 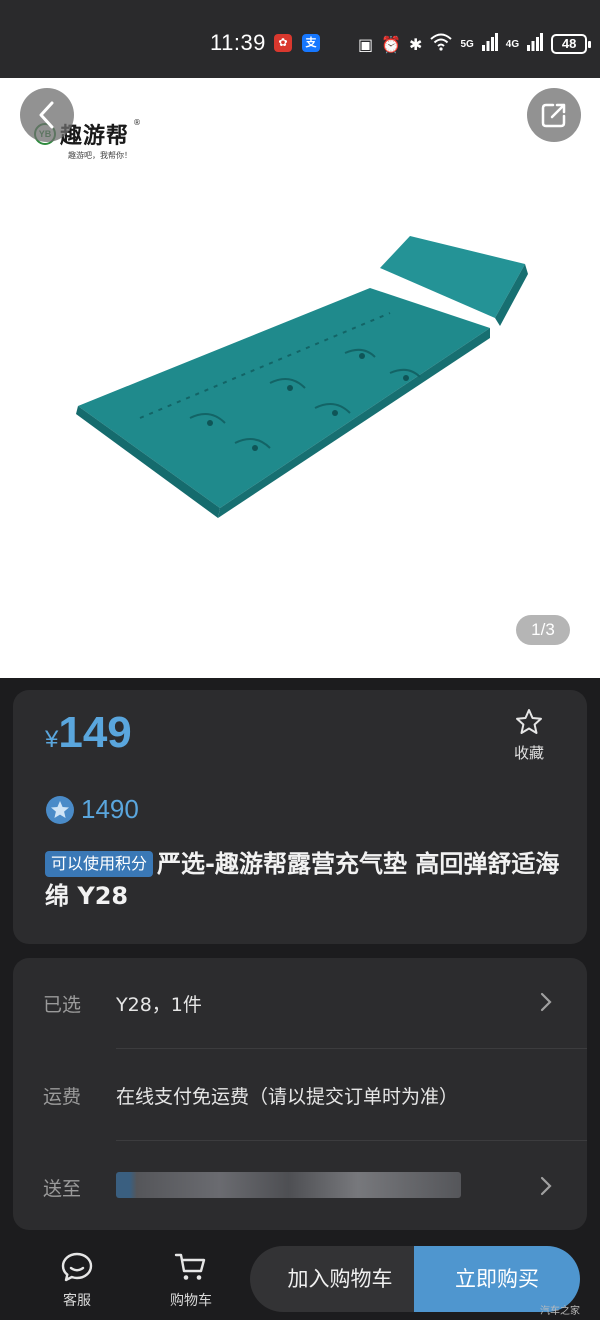 I want to click on brand-slogan: 趣游吧，我帮你！, so click(x=100, y=155).